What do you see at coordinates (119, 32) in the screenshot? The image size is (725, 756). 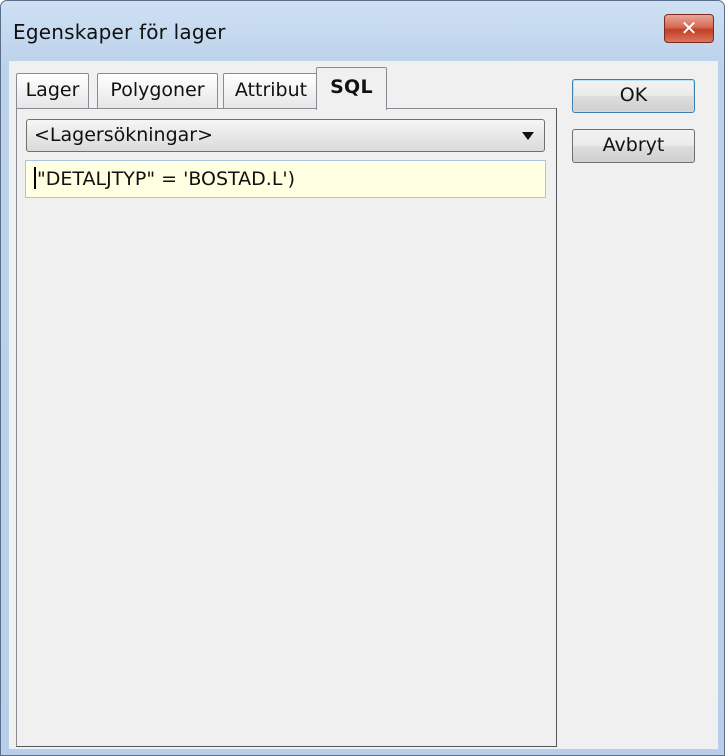 I see `window-title: Egenskaper för lager` at bounding box center [119, 32].